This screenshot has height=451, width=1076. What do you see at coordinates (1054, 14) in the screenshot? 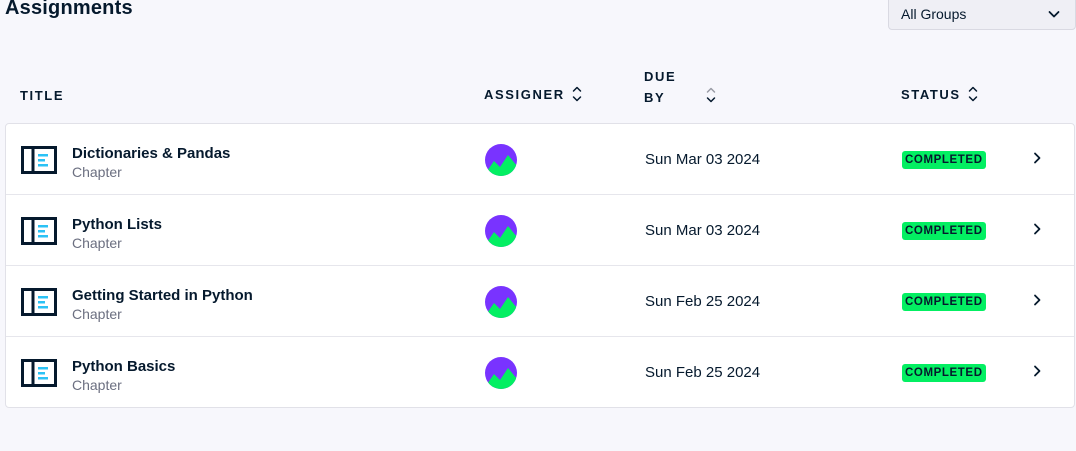
I see `chevron-down-icon` at bounding box center [1054, 14].